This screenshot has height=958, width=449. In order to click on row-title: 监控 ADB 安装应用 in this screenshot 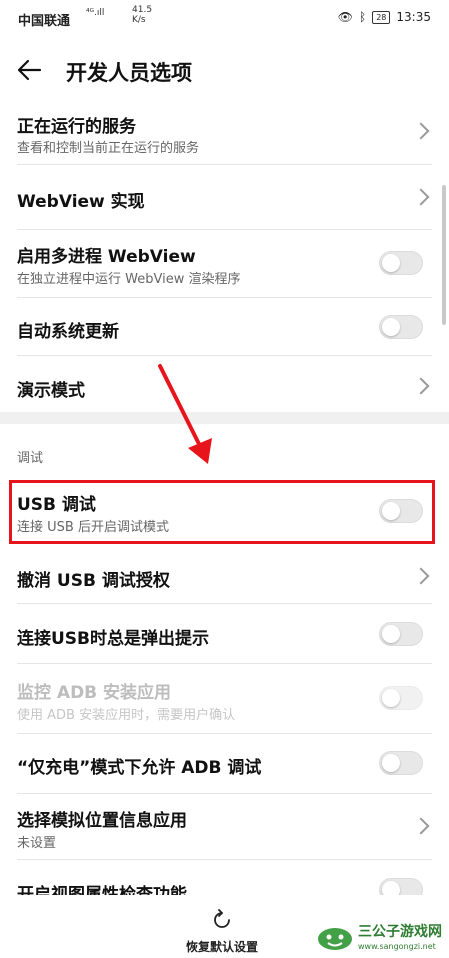, I will do `click(94, 693)`.